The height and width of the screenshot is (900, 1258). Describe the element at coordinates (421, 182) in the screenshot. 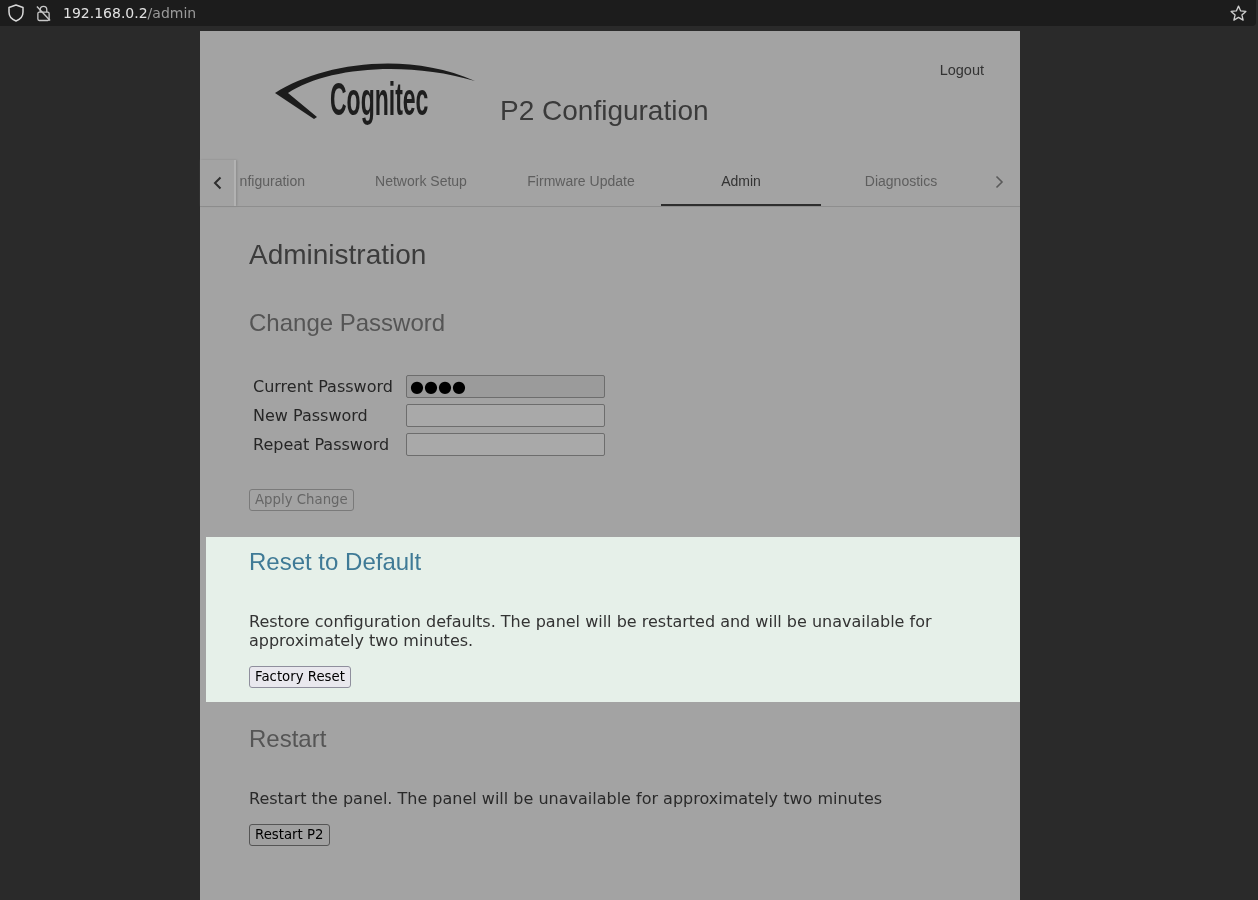

I see `nav-tab: Network Setup` at that location.